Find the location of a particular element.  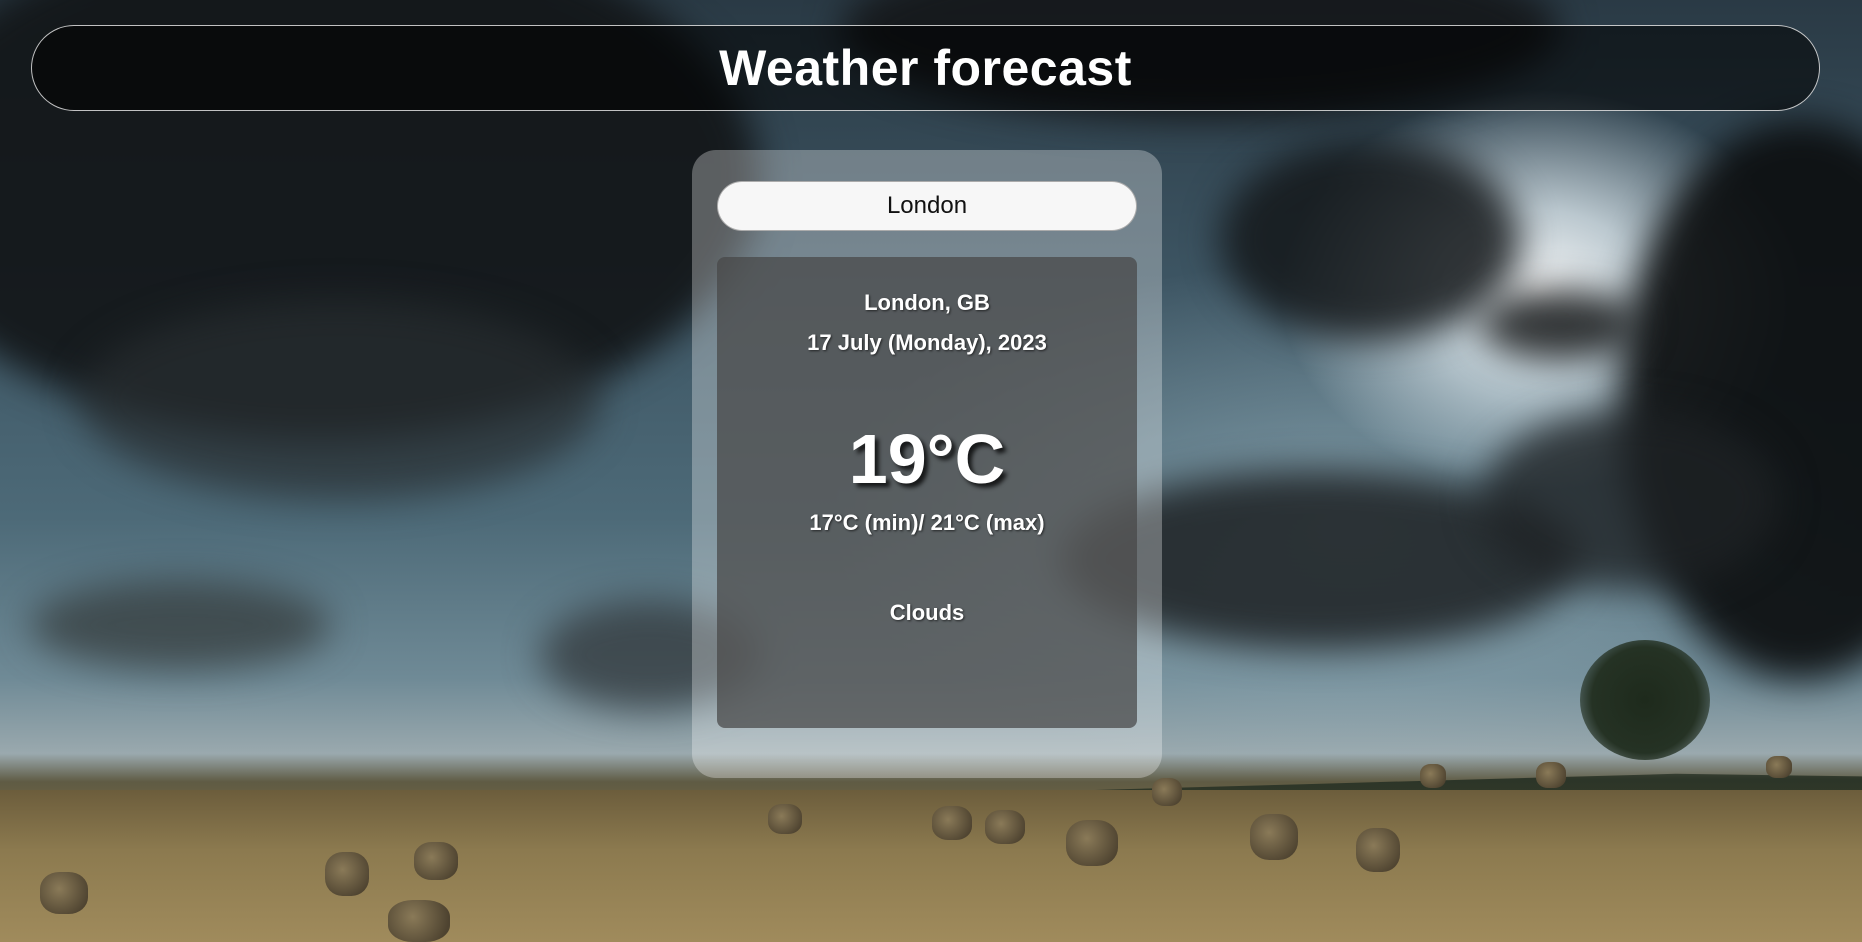

city-search-input is located at coordinates (927, 206).